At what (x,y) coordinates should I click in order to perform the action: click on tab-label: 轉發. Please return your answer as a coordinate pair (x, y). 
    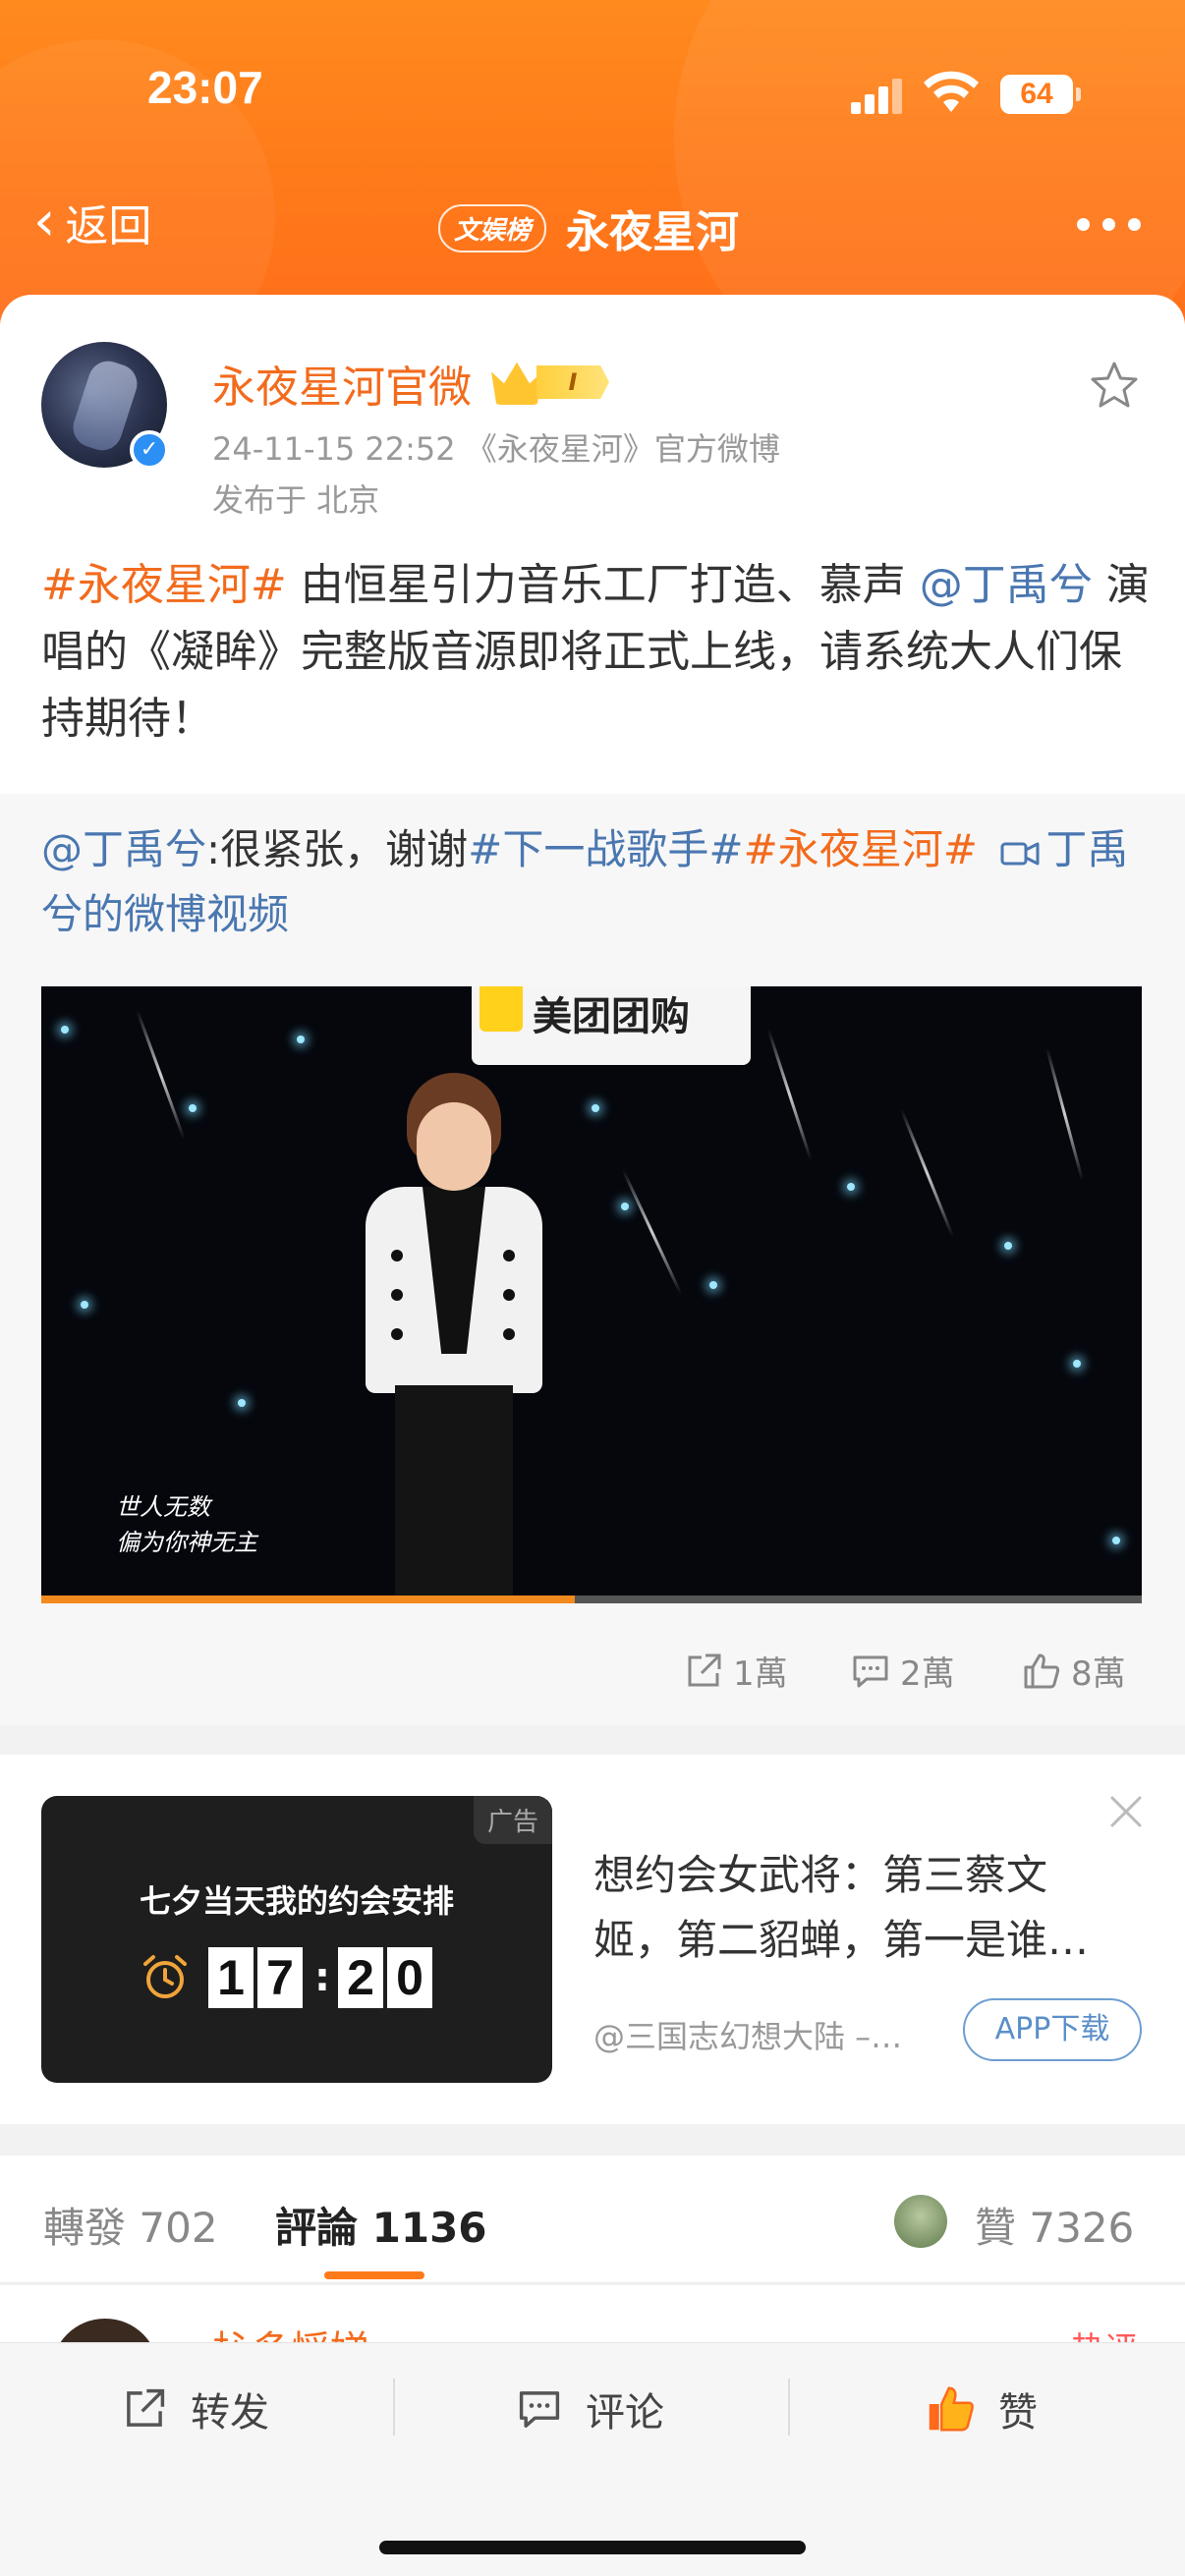
    Looking at the image, I should click on (85, 2228).